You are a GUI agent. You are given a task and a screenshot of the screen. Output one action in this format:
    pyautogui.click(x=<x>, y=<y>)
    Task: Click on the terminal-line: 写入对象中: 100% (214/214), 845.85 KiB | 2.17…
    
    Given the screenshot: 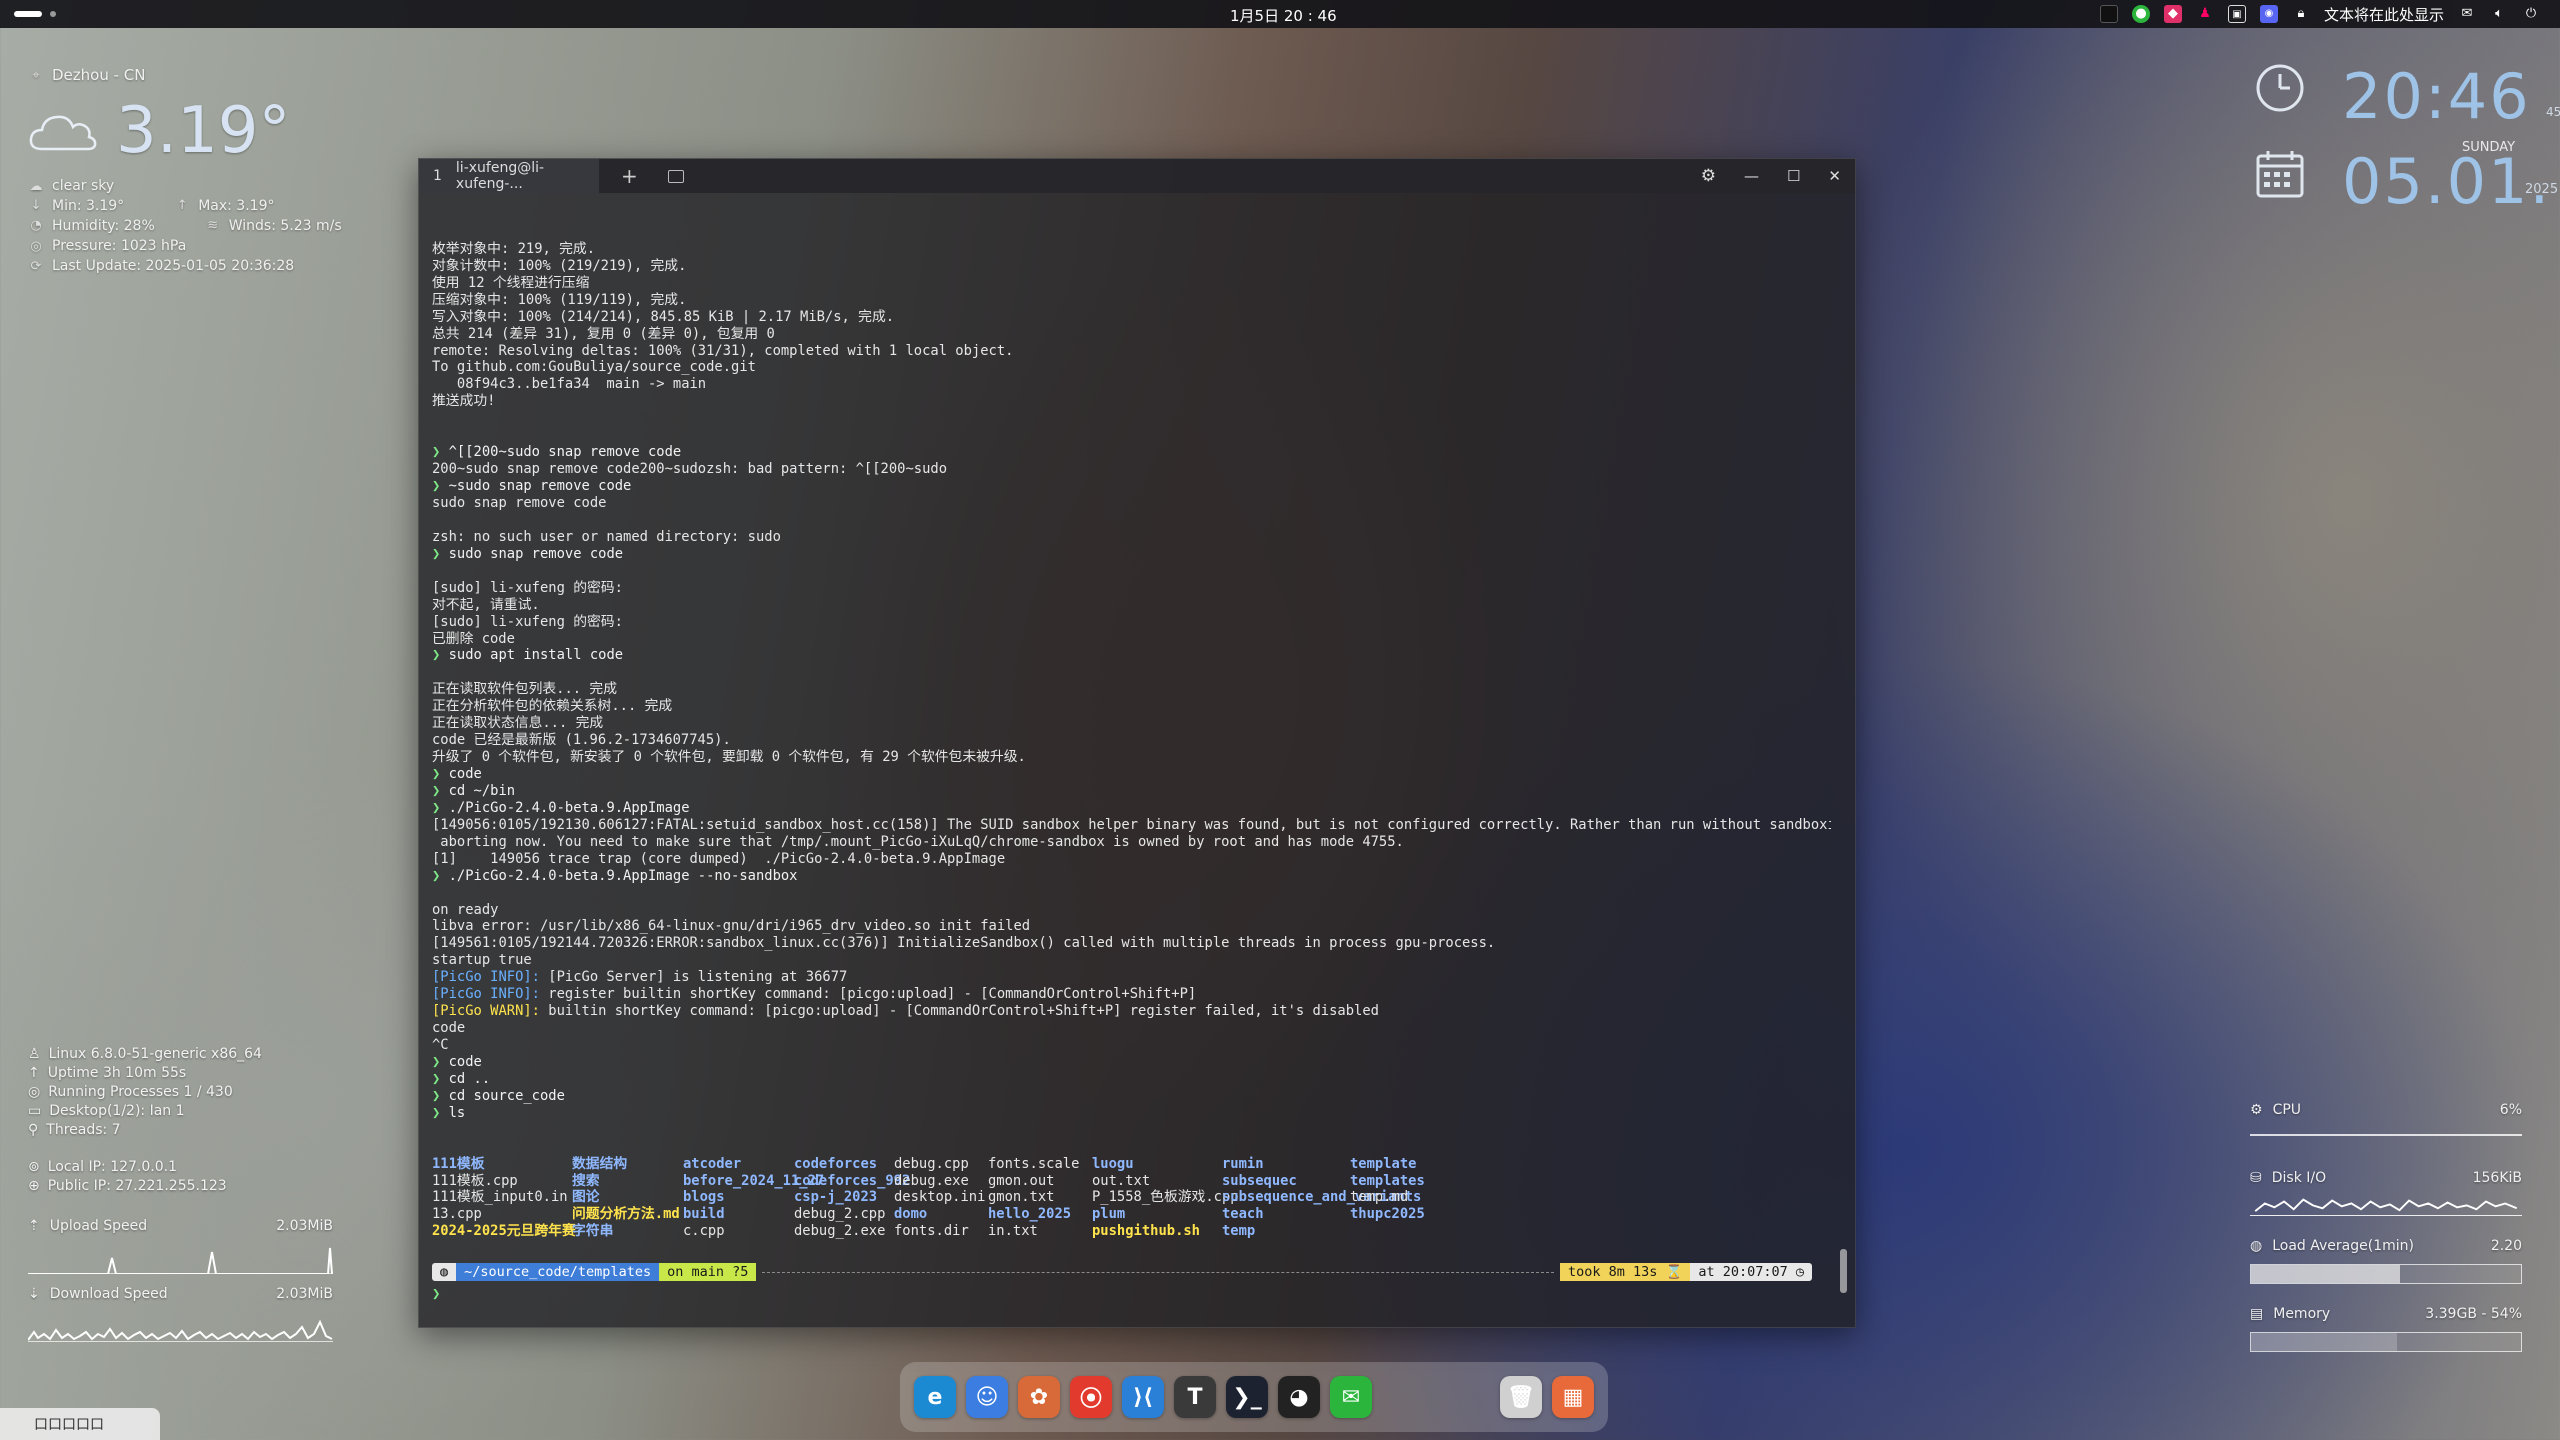 What is the action you would take?
    pyautogui.click(x=663, y=316)
    